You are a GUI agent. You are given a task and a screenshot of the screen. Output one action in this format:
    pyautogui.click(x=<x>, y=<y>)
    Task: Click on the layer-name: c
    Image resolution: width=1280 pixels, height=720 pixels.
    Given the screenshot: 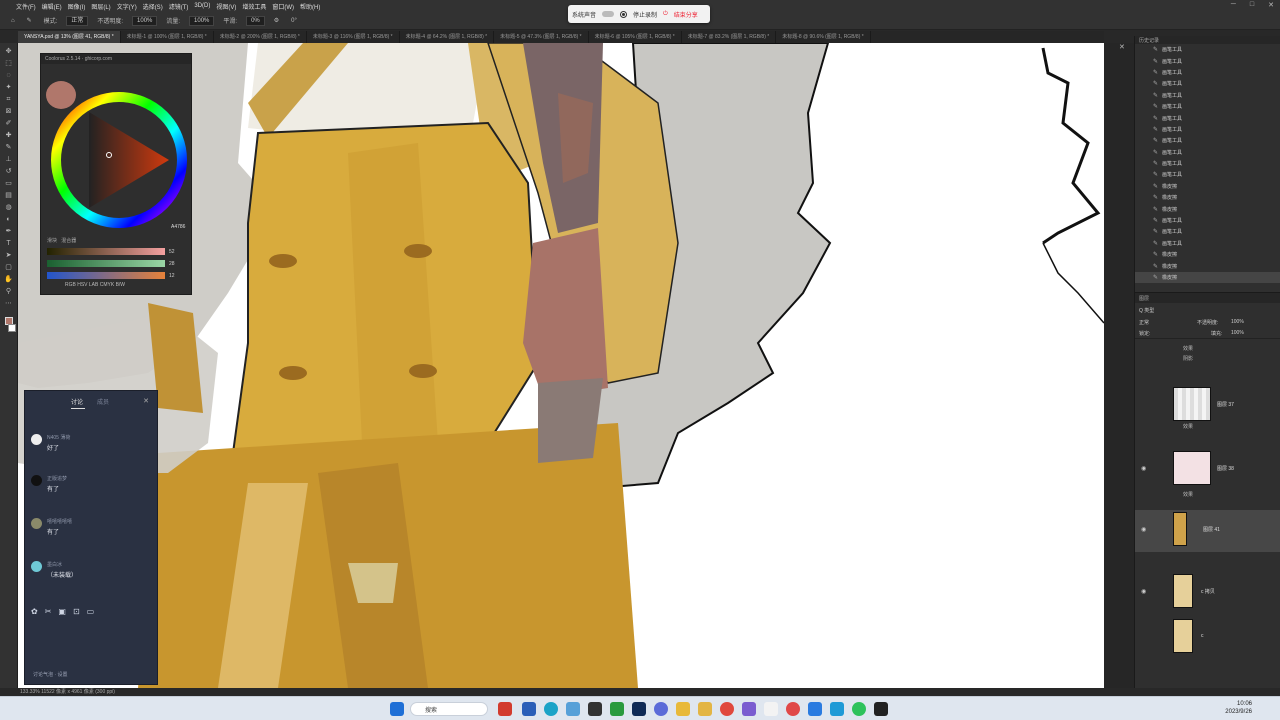 What is the action you would take?
    pyautogui.click(x=1202, y=636)
    